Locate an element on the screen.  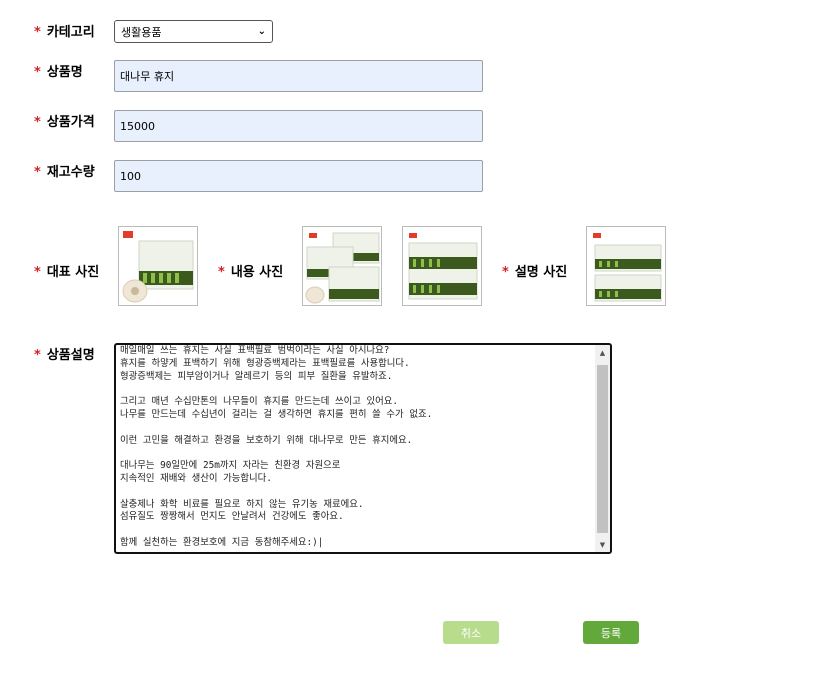
description-photo-thumbnail is located at coordinates (626, 266).